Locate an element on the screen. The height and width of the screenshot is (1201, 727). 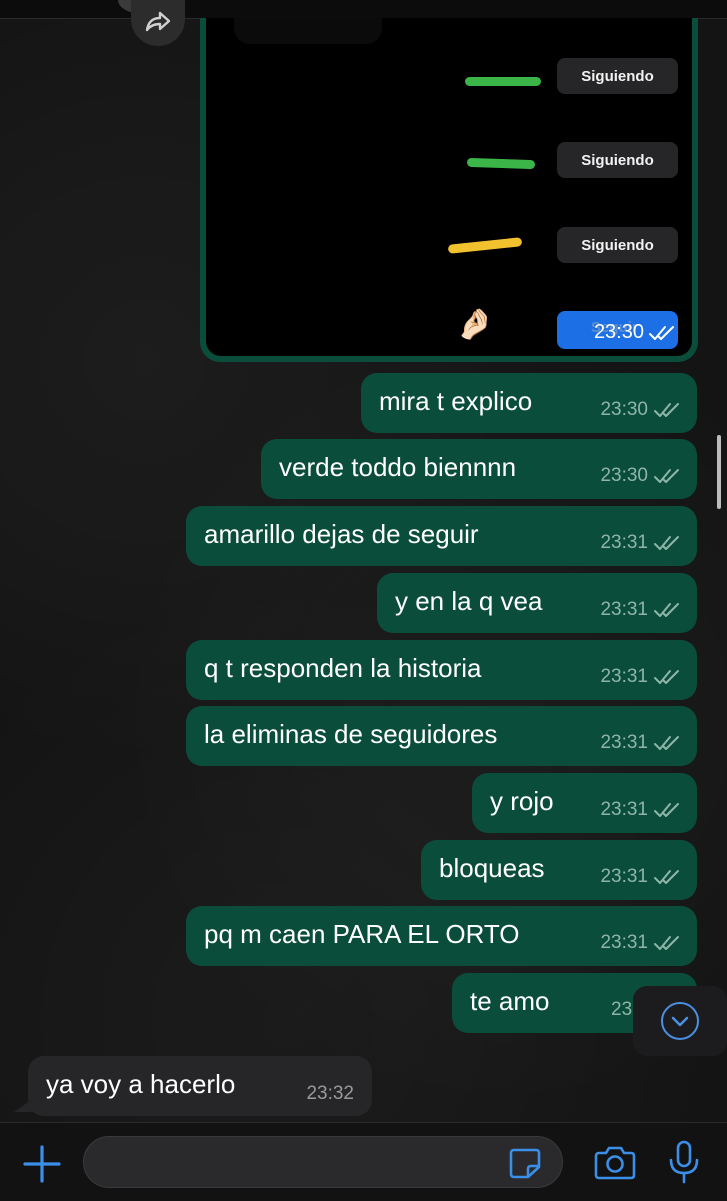
message-time: 23:32 is located at coordinates (330, 1093).